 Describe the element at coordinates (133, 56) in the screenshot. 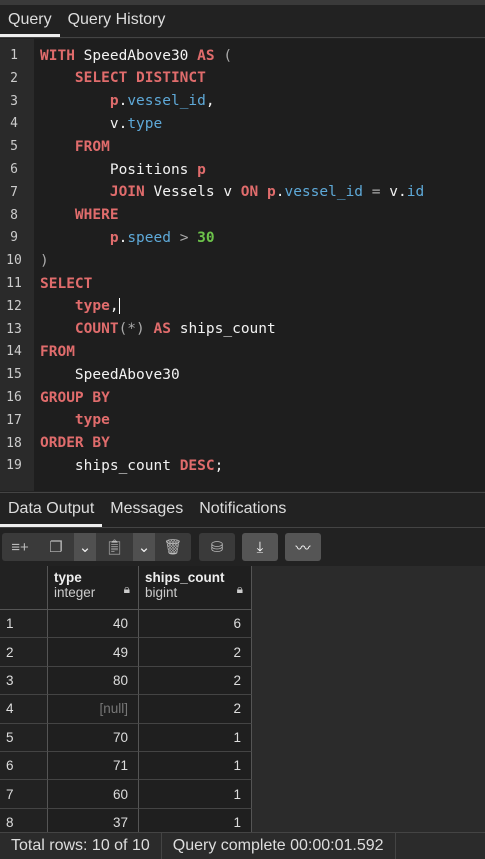

I see `code-text: WITH SpeedAbove30 AS (` at that location.